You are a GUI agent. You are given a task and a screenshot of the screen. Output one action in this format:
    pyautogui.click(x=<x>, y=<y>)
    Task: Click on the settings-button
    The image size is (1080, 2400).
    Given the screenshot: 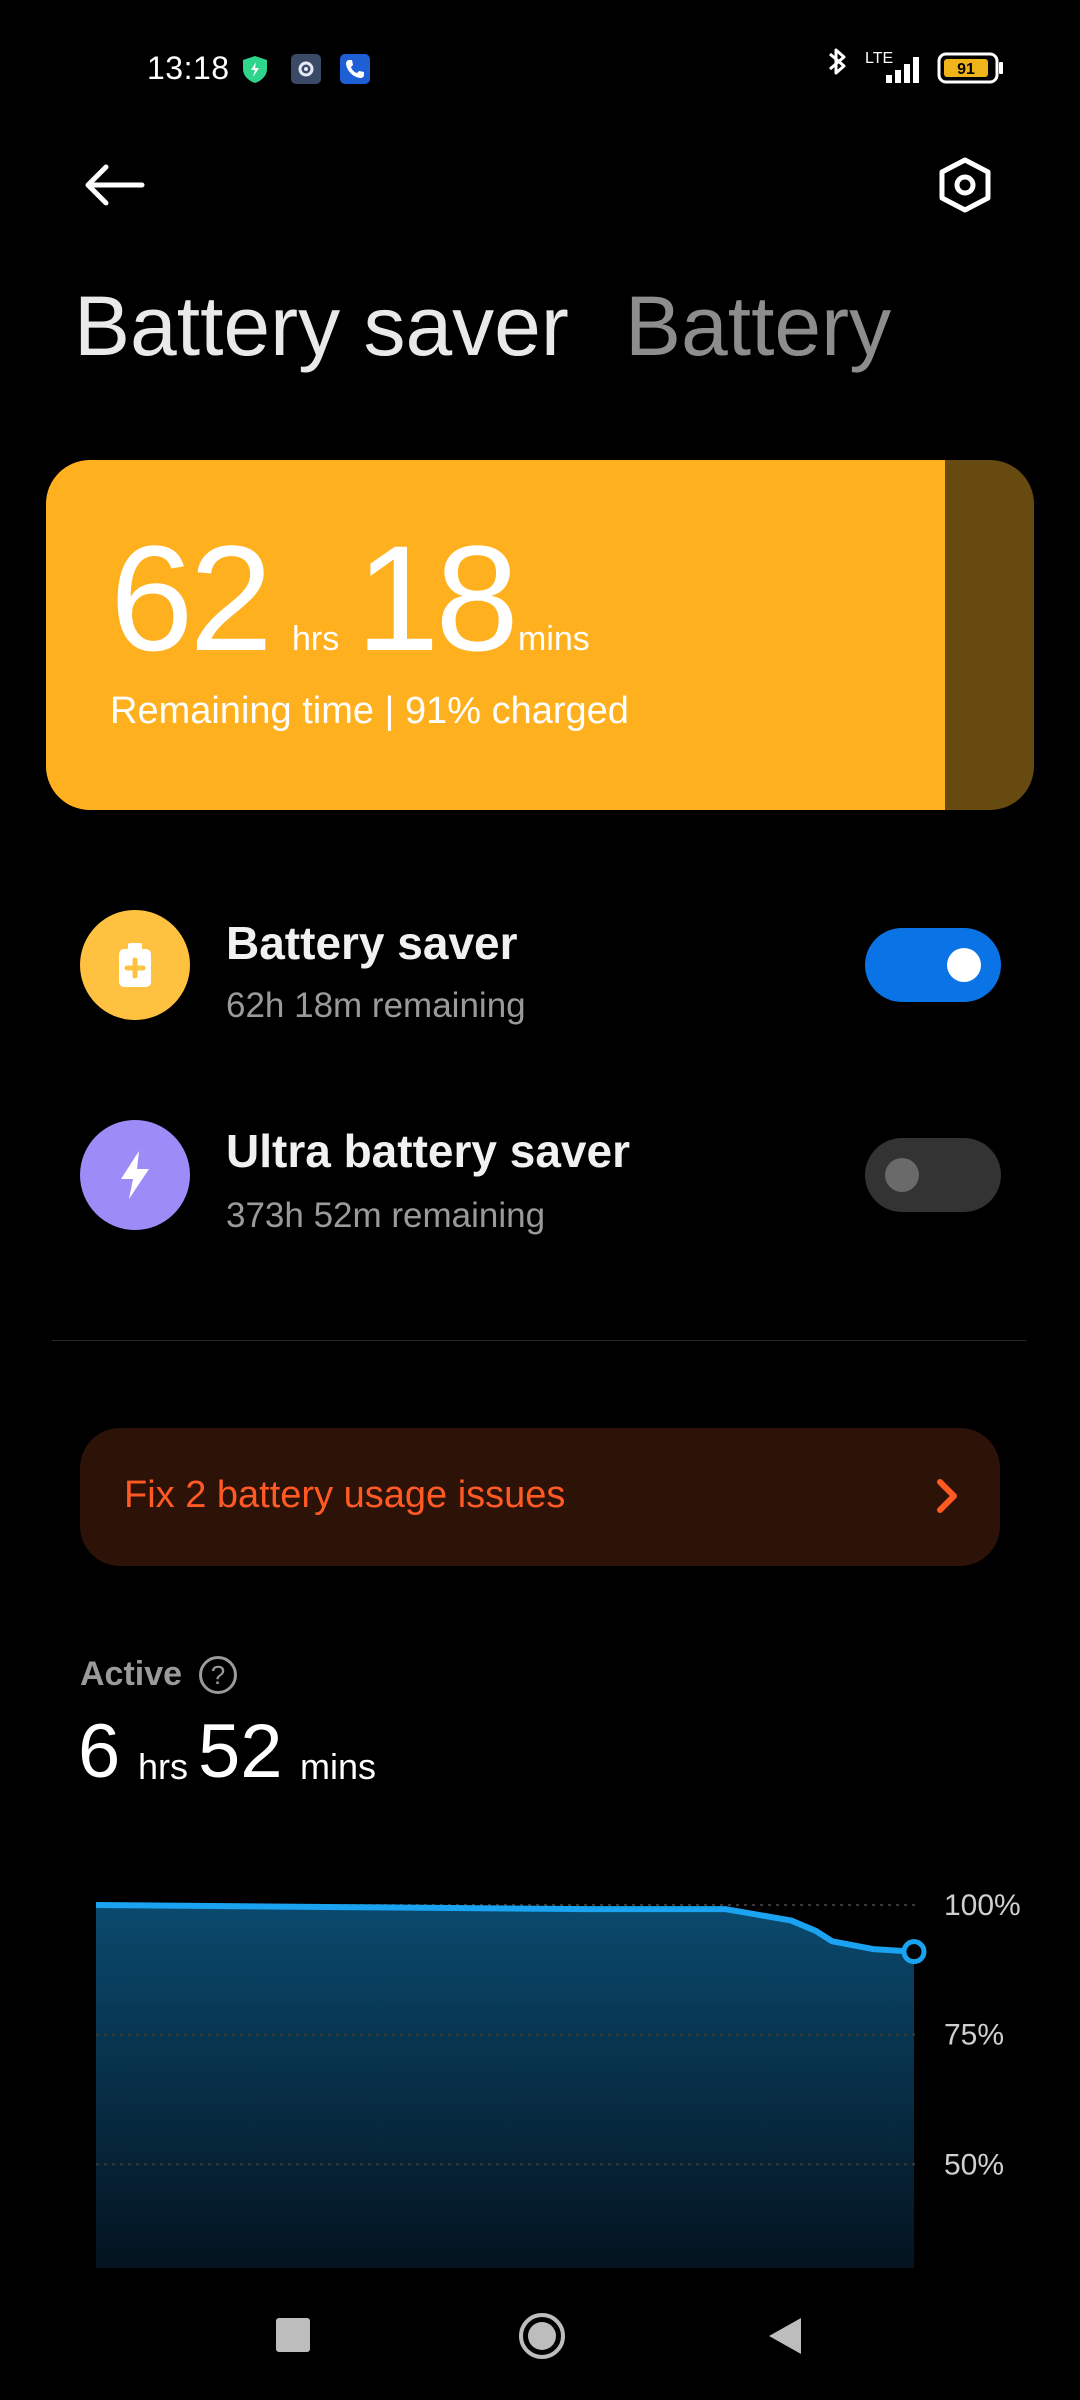 What is the action you would take?
    pyautogui.click(x=965, y=185)
    